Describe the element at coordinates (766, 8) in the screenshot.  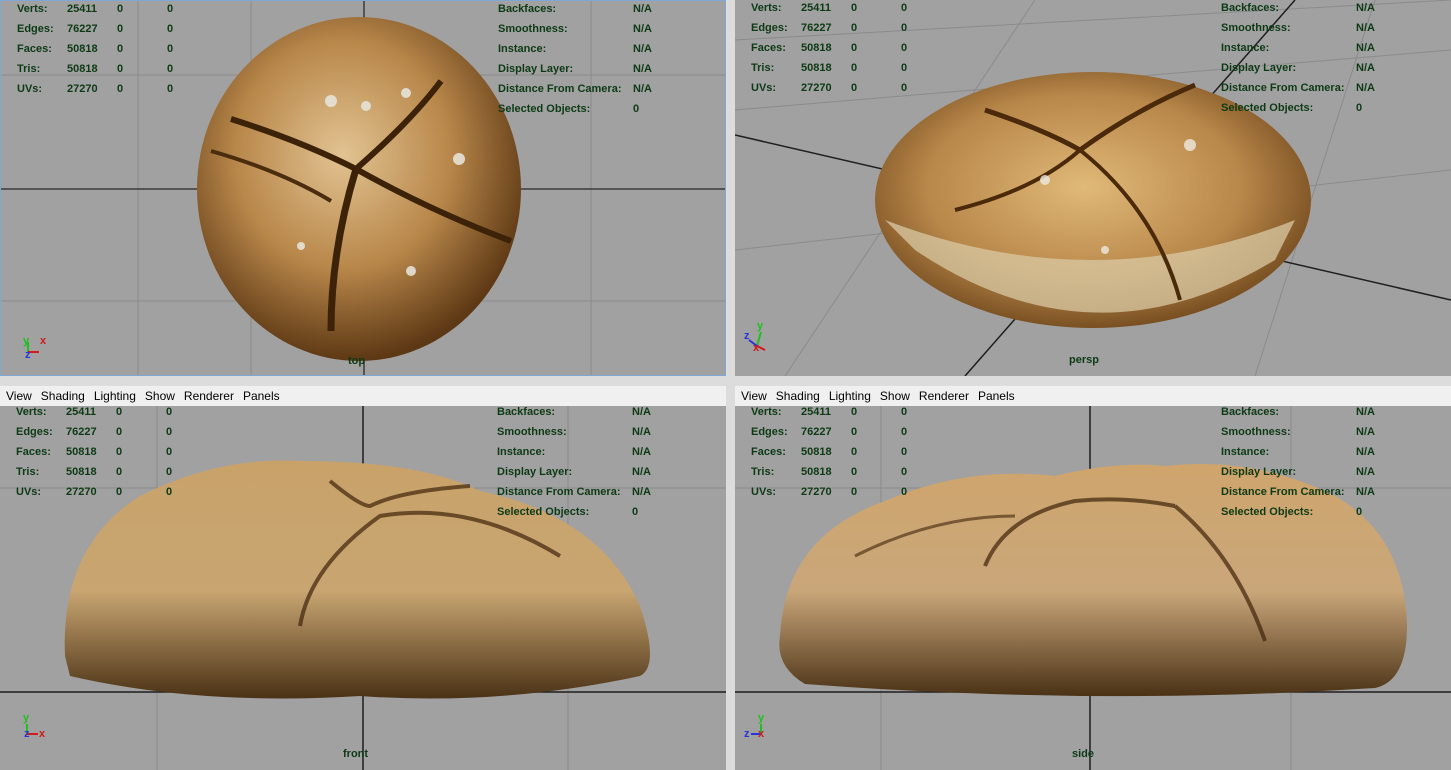
I see `hud-stat-label: Verts:` at that location.